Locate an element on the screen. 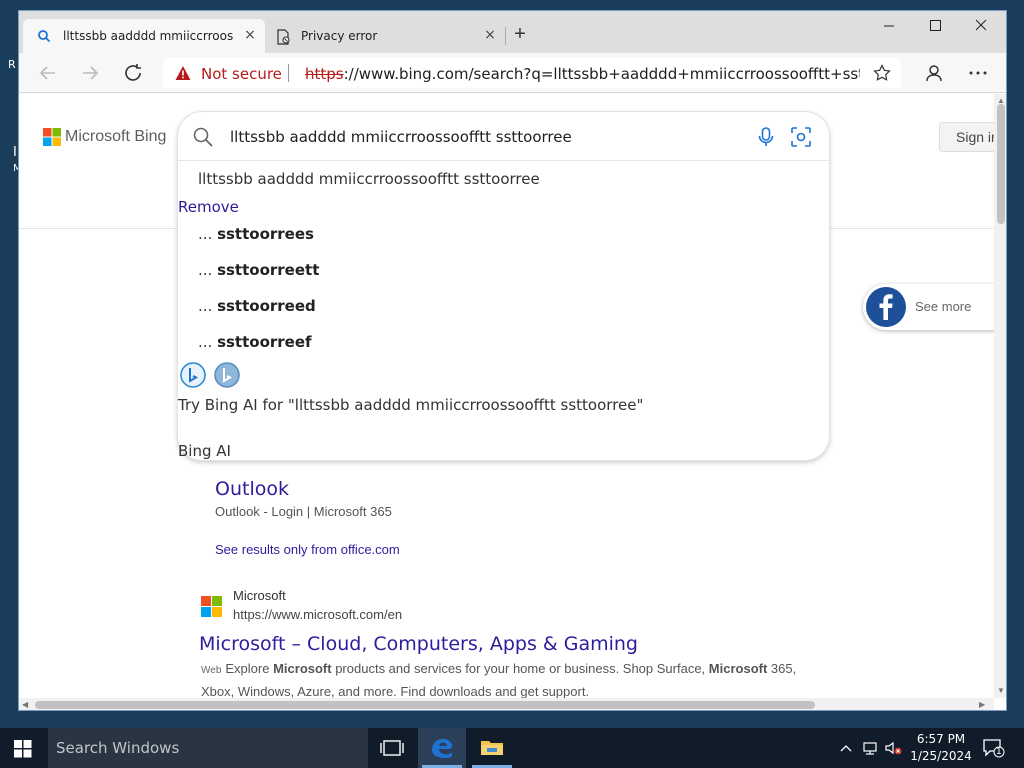 Image resolution: width=1024 pixels, height=768 pixels. file-explorer-icon is located at coordinates (492, 748).